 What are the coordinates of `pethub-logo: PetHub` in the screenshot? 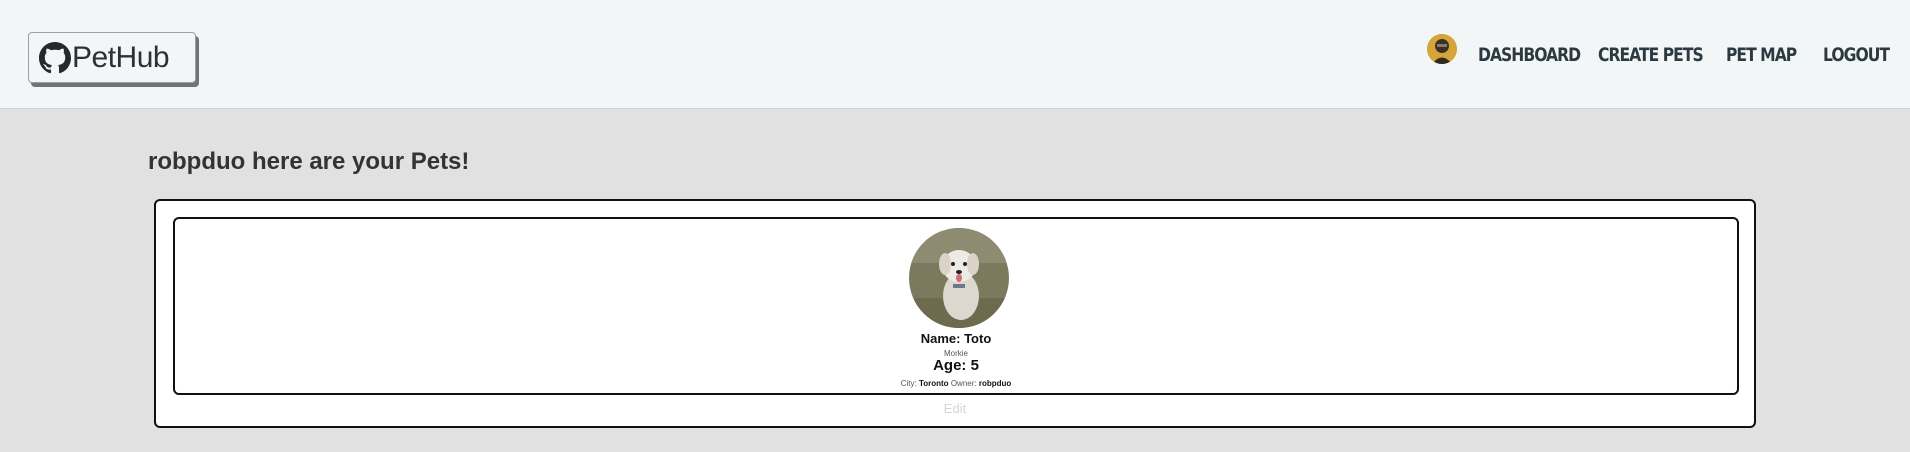 It's located at (112, 57).